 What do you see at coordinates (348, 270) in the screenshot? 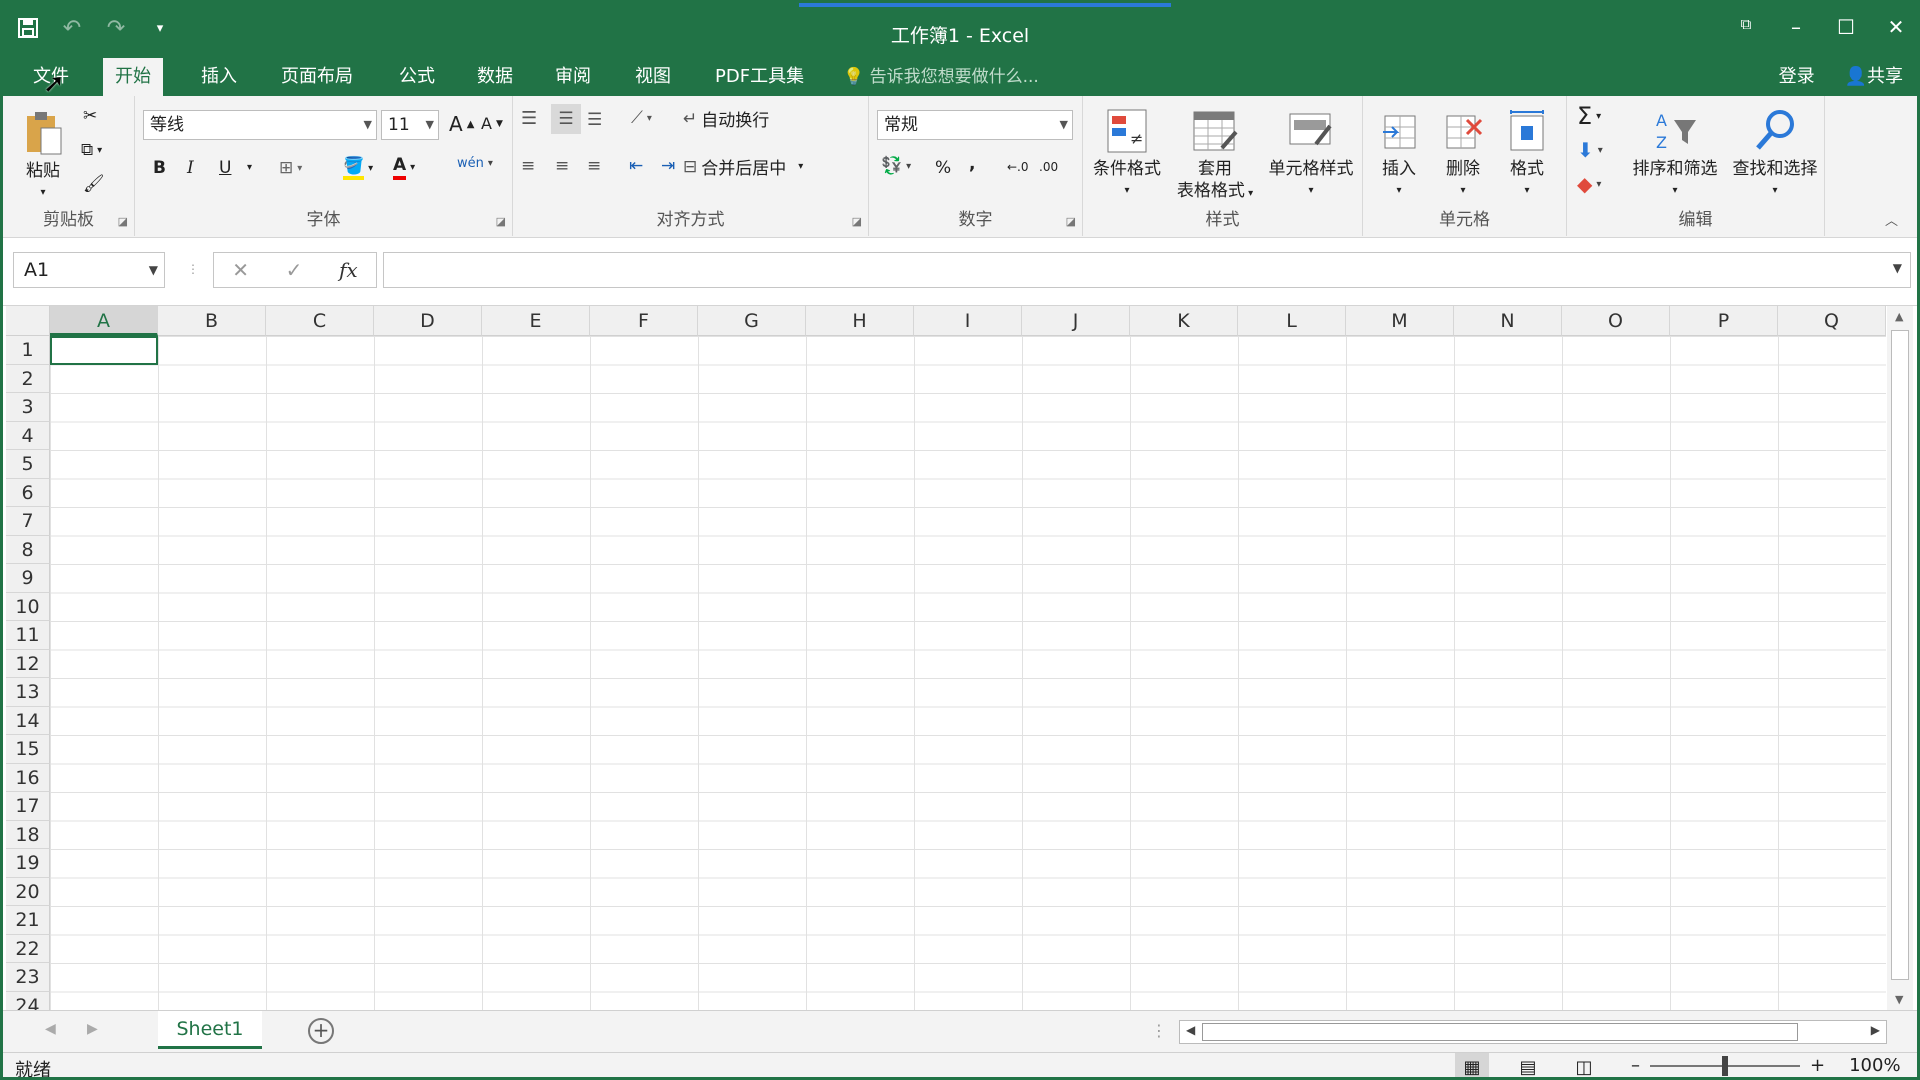
I see `insert-function-icon: fx` at bounding box center [348, 270].